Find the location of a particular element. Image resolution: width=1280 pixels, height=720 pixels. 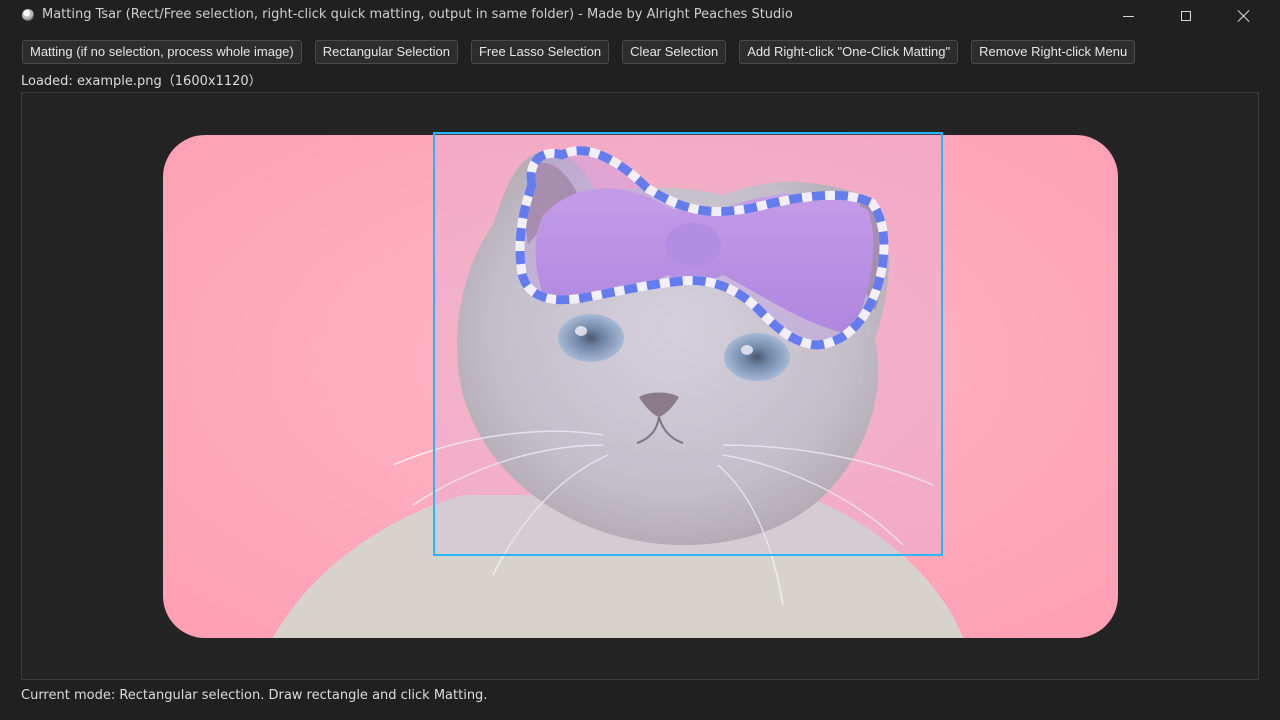

maximize-icon is located at coordinates (1186, 16).